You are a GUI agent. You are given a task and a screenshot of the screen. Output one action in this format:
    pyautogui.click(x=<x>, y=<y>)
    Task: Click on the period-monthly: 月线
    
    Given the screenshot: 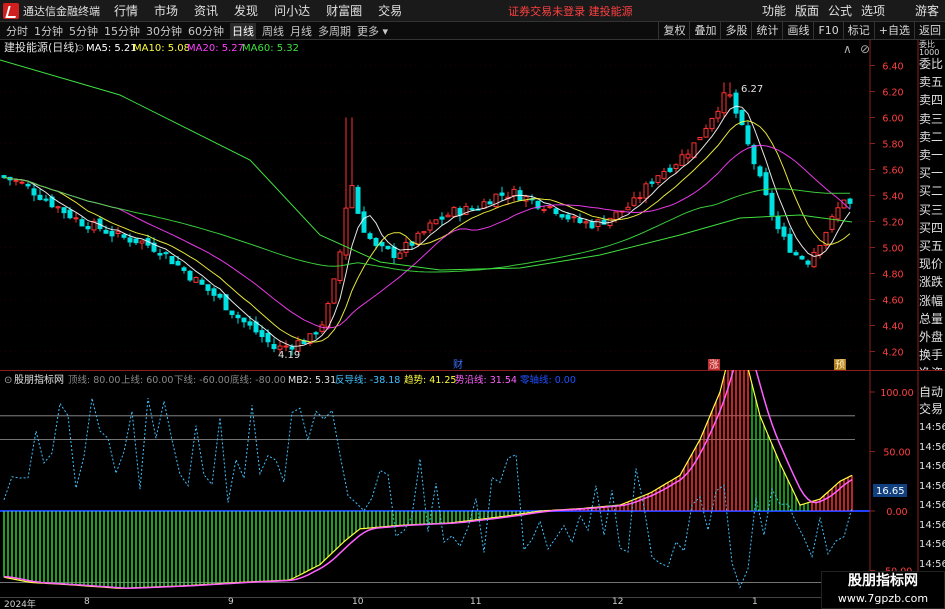 What is the action you would take?
    pyautogui.click(x=301, y=31)
    